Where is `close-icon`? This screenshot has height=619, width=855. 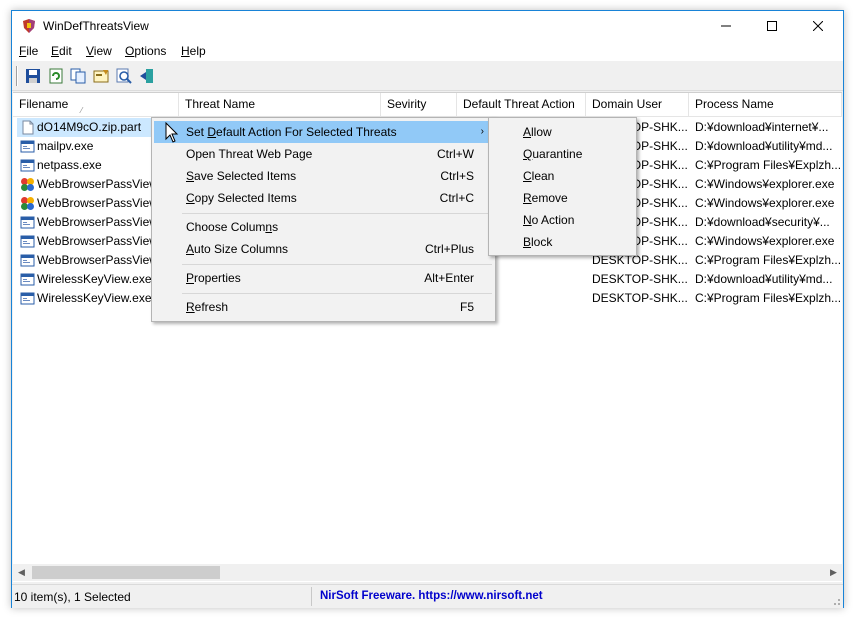
close-icon is located at coordinates (818, 26).